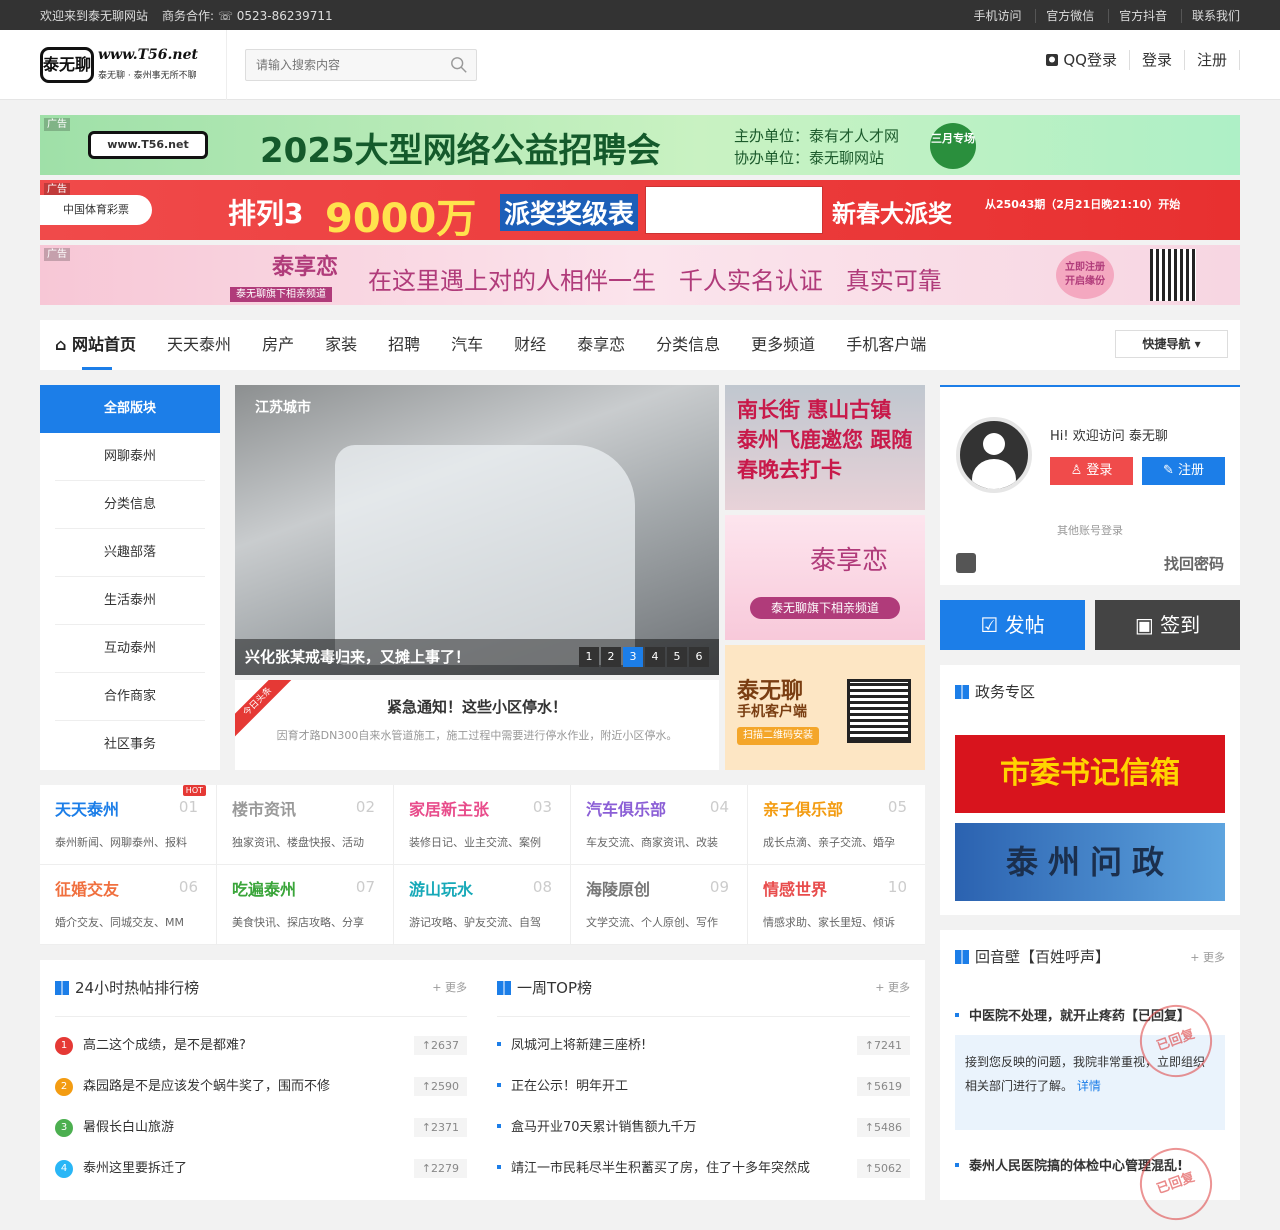 Image resolution: width=1280 pixels, height=1230 pixels. I want to click on slider-page-button: 3, so click(633, 657).